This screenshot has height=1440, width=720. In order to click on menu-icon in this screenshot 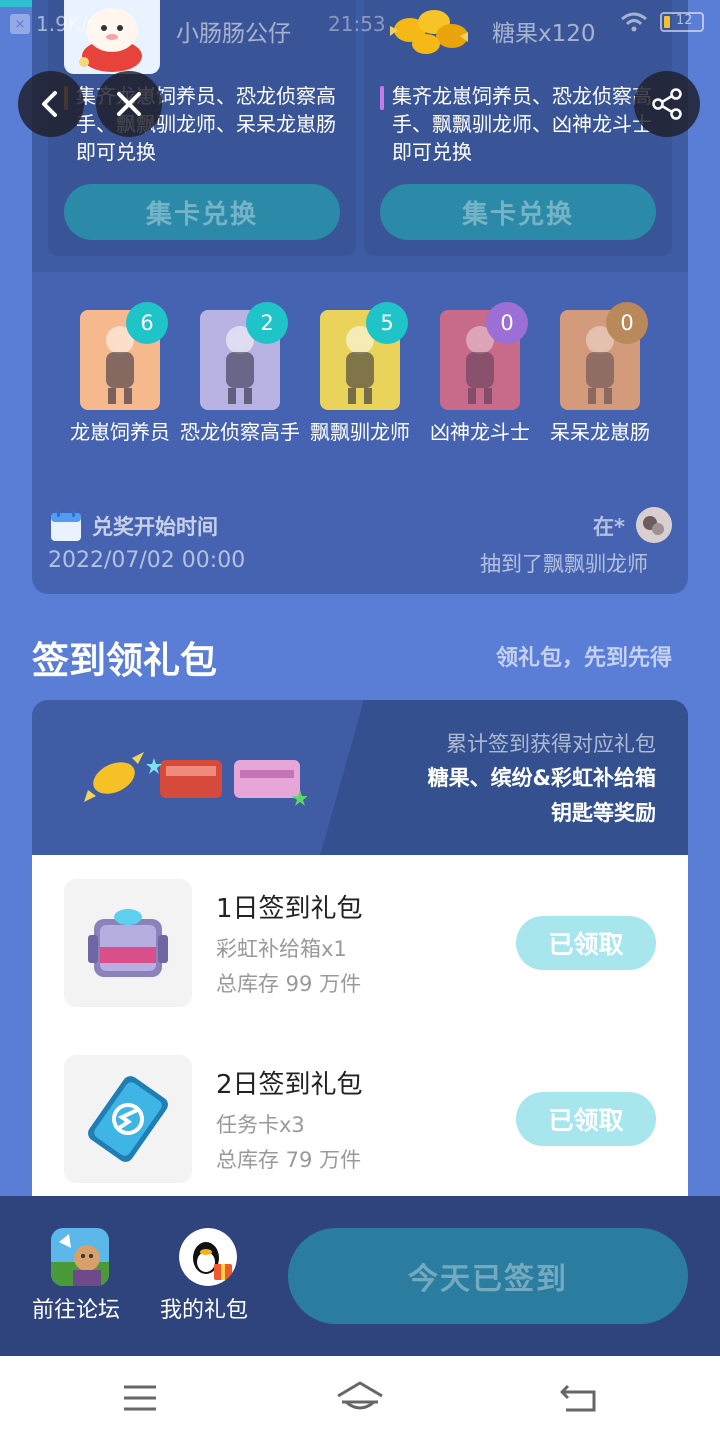, I will do `click(140, 1398)`.